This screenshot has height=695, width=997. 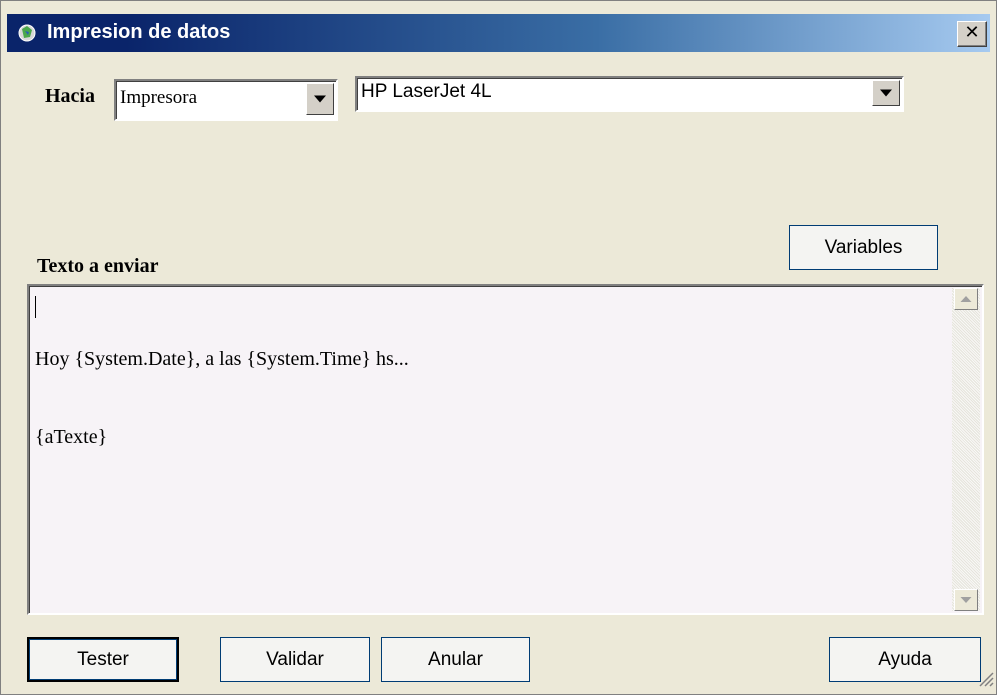 What do you see at coordinates (966, 449) in the screenshot?
I see `vertical-scrollbar` at bounding box center [966, 449].